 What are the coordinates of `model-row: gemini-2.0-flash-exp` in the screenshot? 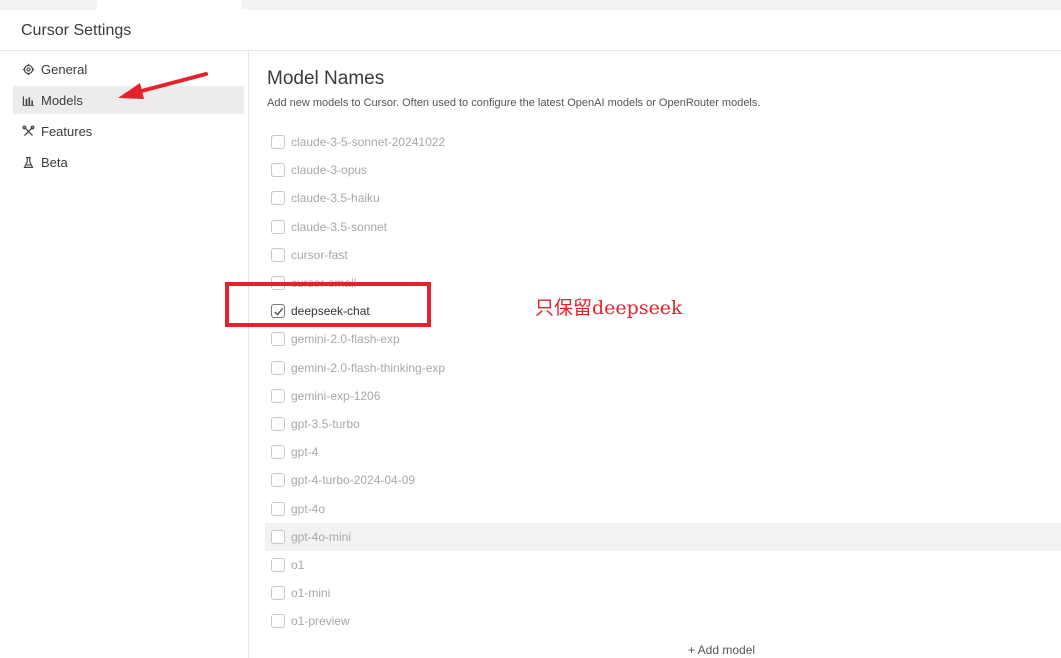 It's located at (664, 339).